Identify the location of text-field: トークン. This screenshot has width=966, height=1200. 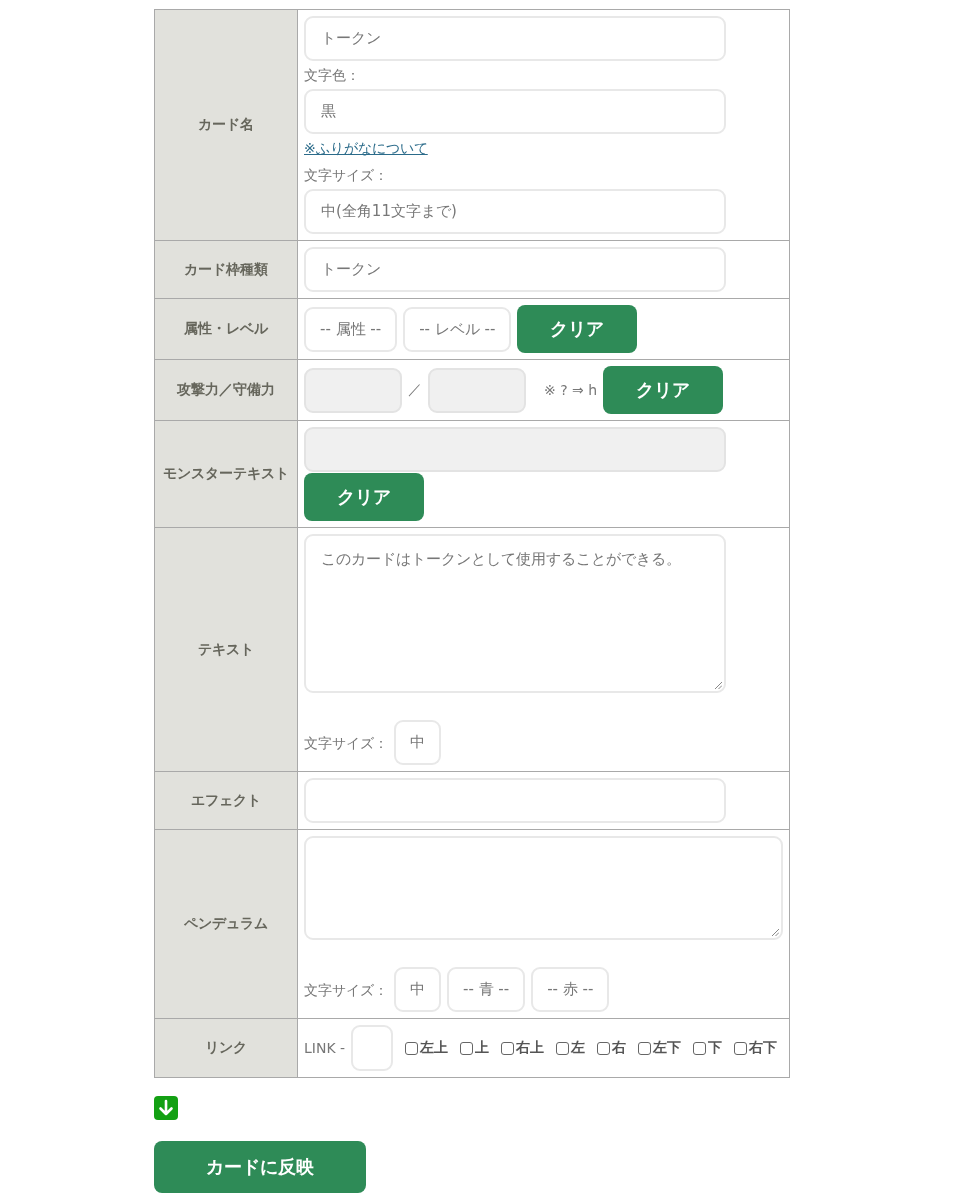
(515, 38).